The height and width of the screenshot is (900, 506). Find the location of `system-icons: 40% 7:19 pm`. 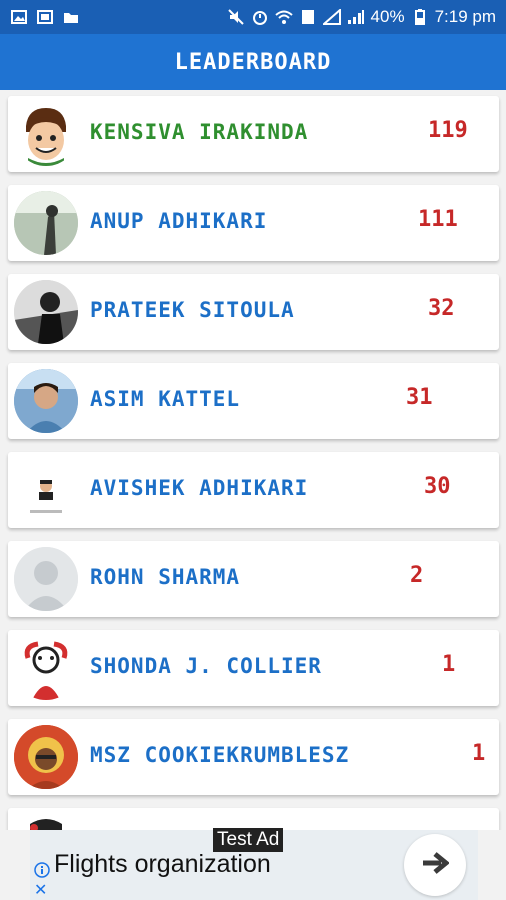

system-icons: 40% 7:19 pm is located at coordinates (361, 17).